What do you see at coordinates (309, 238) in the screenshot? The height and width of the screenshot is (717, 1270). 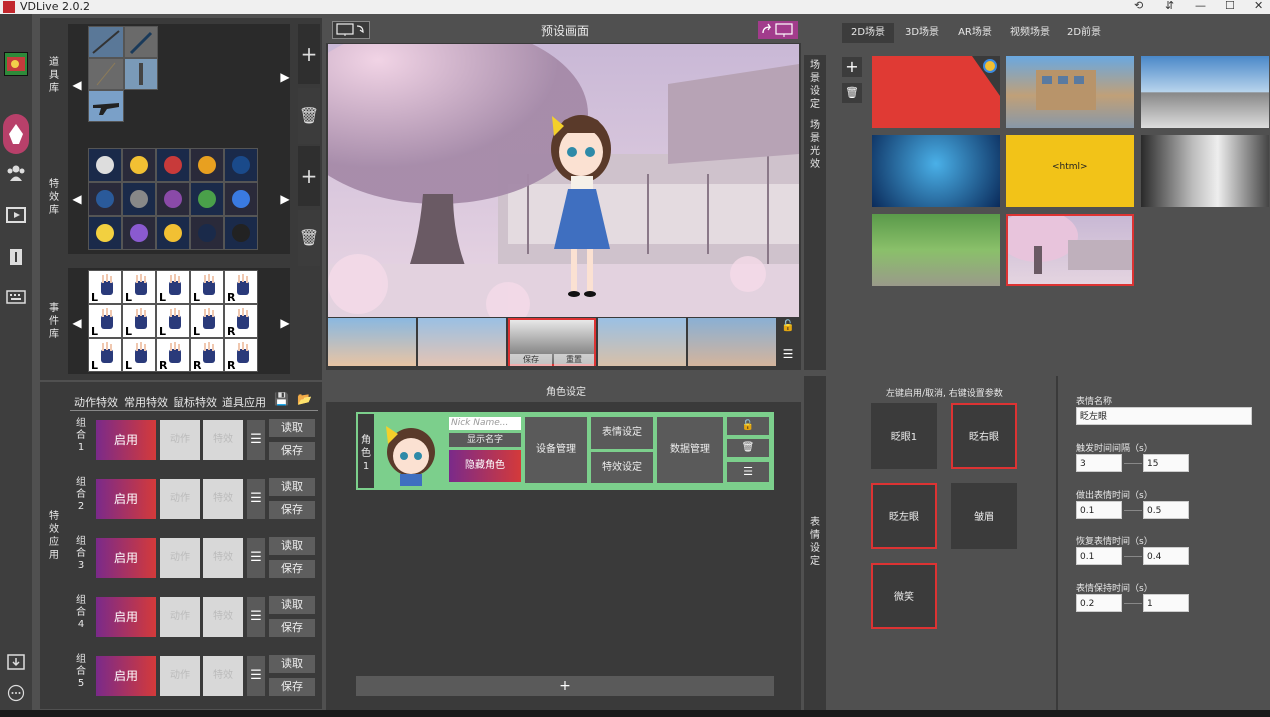 I see `effect-delete-icon: 🗑` at bounding box center [309, 238].